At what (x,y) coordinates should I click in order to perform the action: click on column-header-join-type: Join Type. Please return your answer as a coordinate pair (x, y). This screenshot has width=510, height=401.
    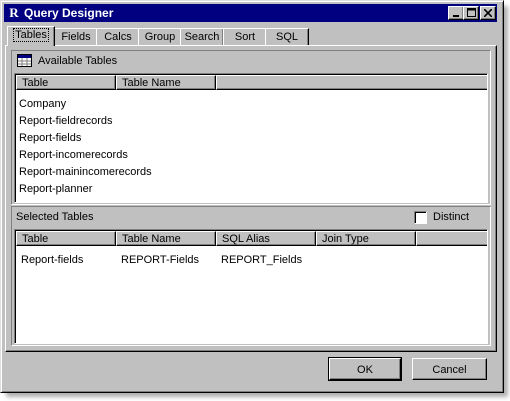
    Looking at the image, I should click on (366, 238).